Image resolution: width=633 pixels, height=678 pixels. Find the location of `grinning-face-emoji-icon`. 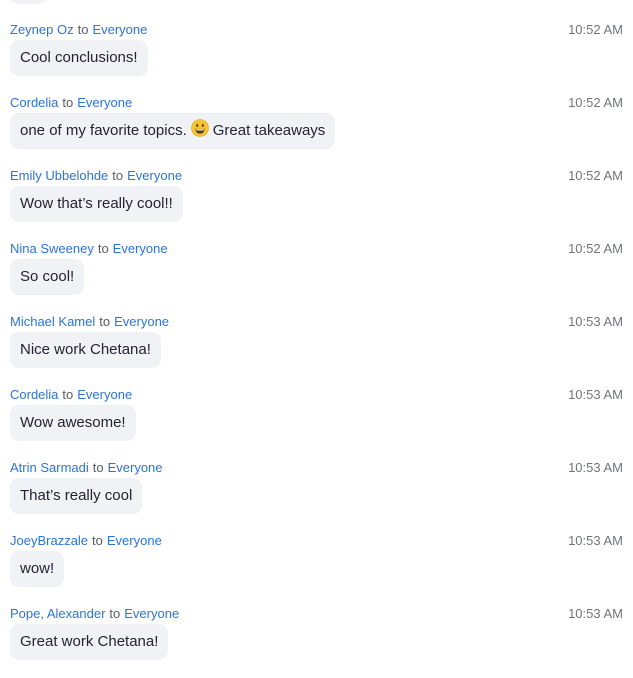

grinning-face-emoji-icon is located at coordinates (199, 126).